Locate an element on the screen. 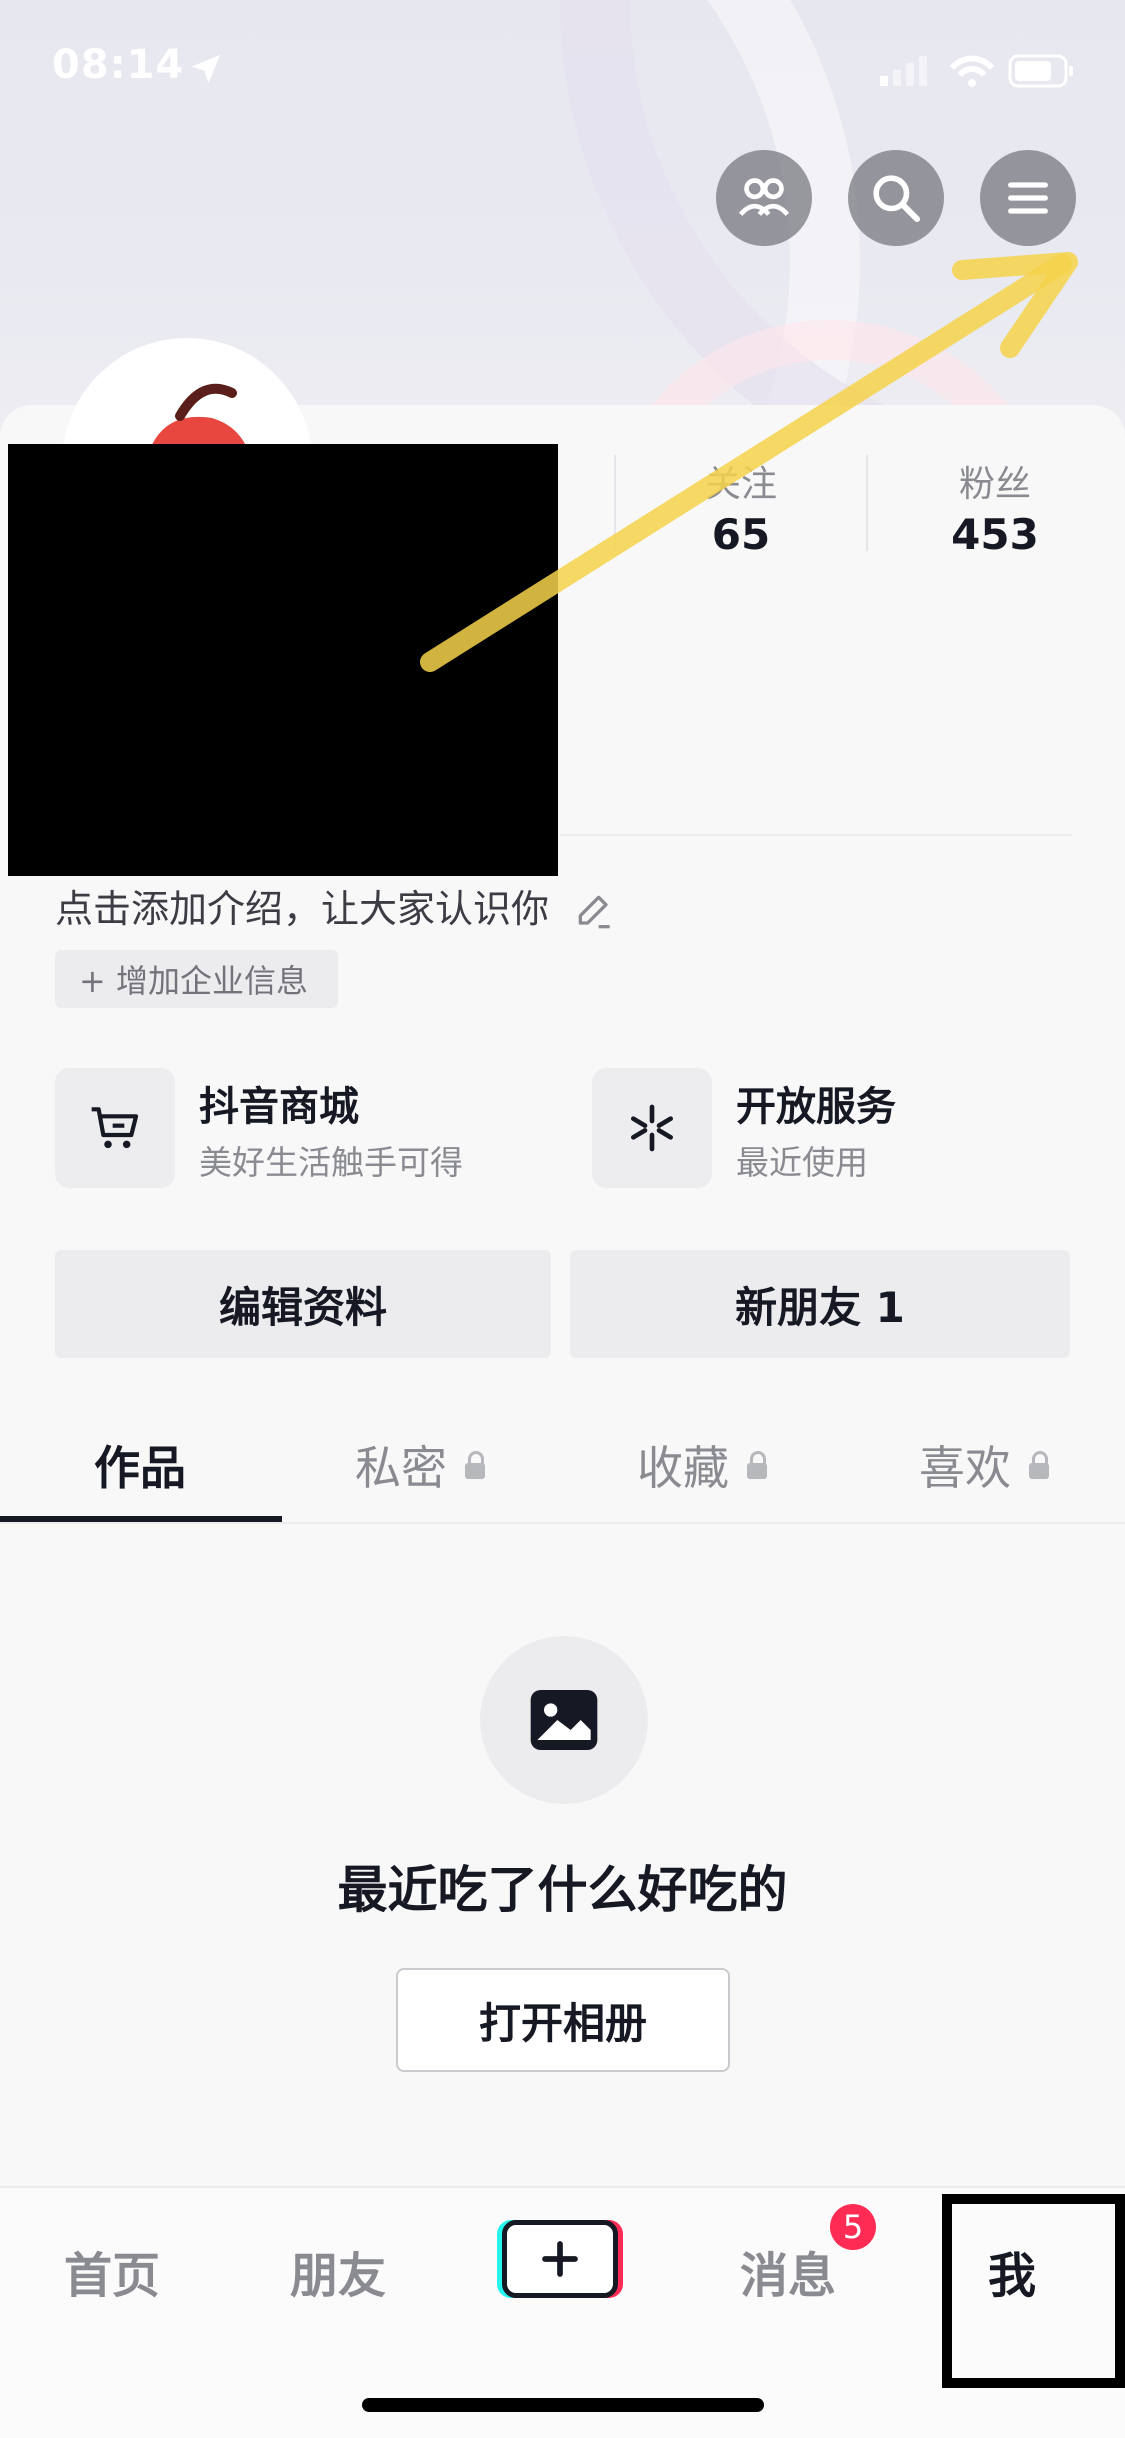  mall-title: 抖音商城 is located at coordinates (279, 1107).